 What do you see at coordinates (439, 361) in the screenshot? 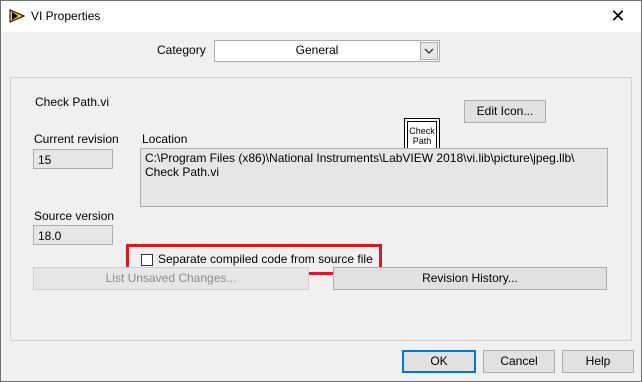
I see `ok-button: OK` at bounding box center [439, 361].